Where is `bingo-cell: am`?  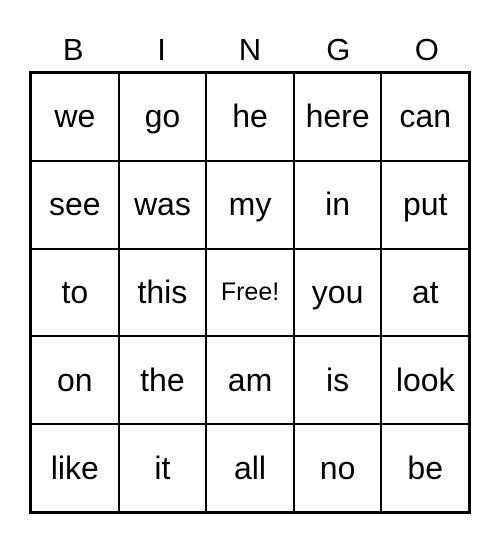
bingo-cell: am is located at coordinates (250, 380).